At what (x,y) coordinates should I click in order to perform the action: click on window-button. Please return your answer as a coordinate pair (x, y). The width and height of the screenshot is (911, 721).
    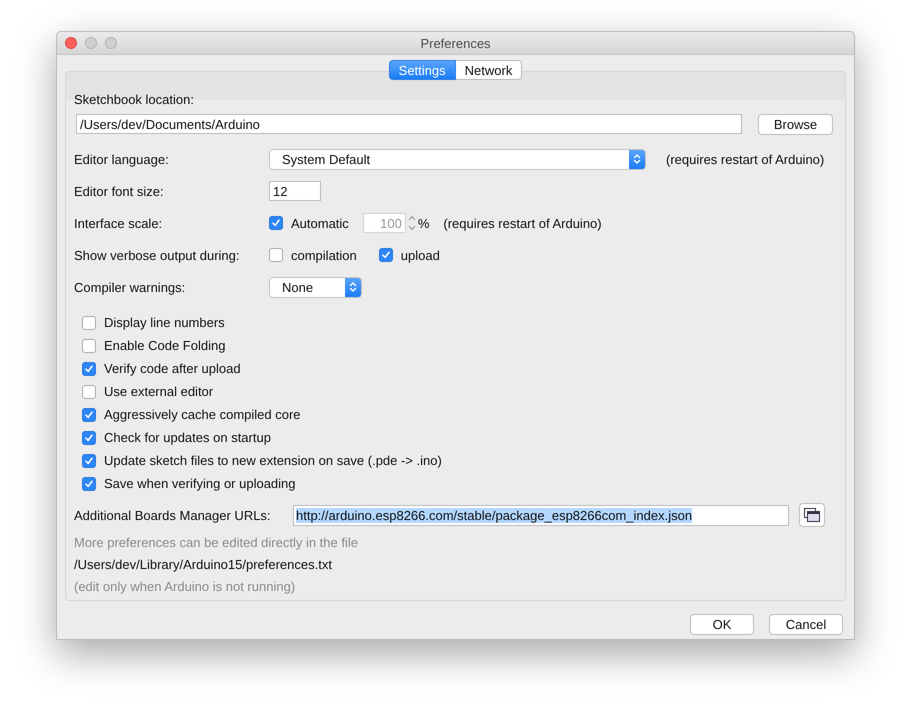
    Looking at the image, I should click on (812, 515).